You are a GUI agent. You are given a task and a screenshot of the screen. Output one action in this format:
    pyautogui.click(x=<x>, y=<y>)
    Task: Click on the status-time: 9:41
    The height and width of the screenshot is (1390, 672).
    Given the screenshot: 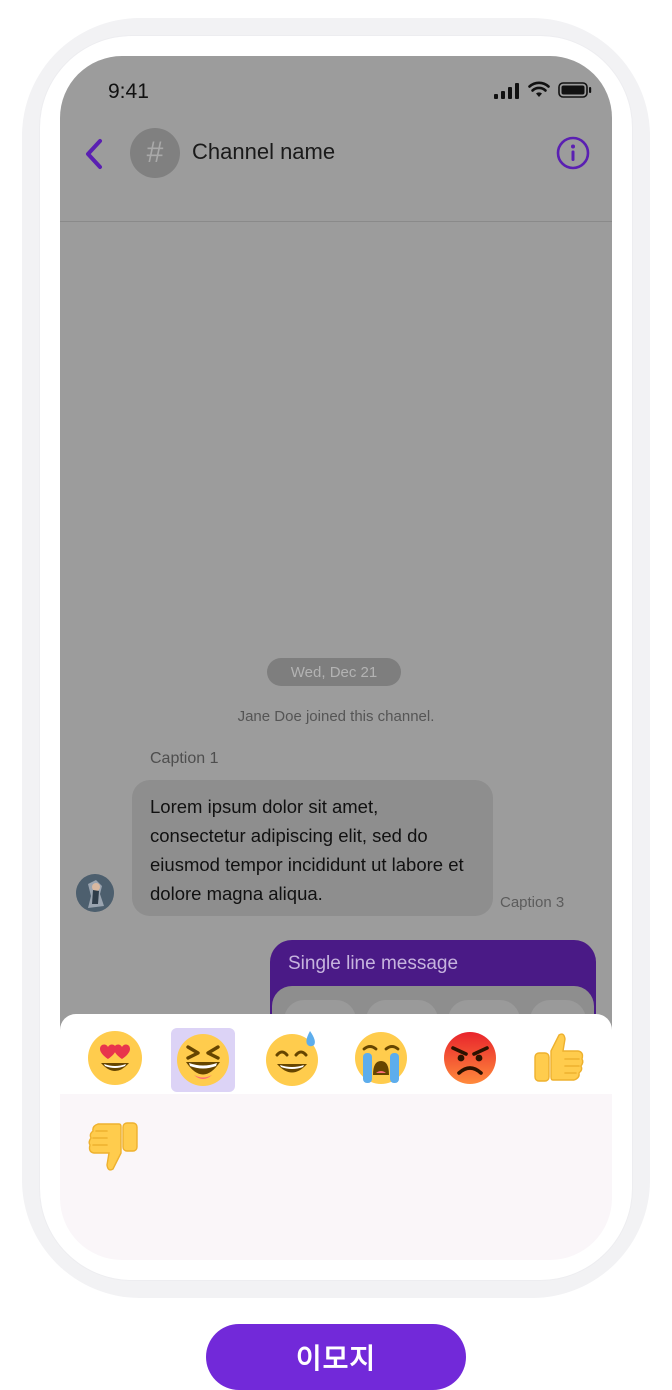 What is the action you would take?
    pyautogui.click(x=128, y=91)
    